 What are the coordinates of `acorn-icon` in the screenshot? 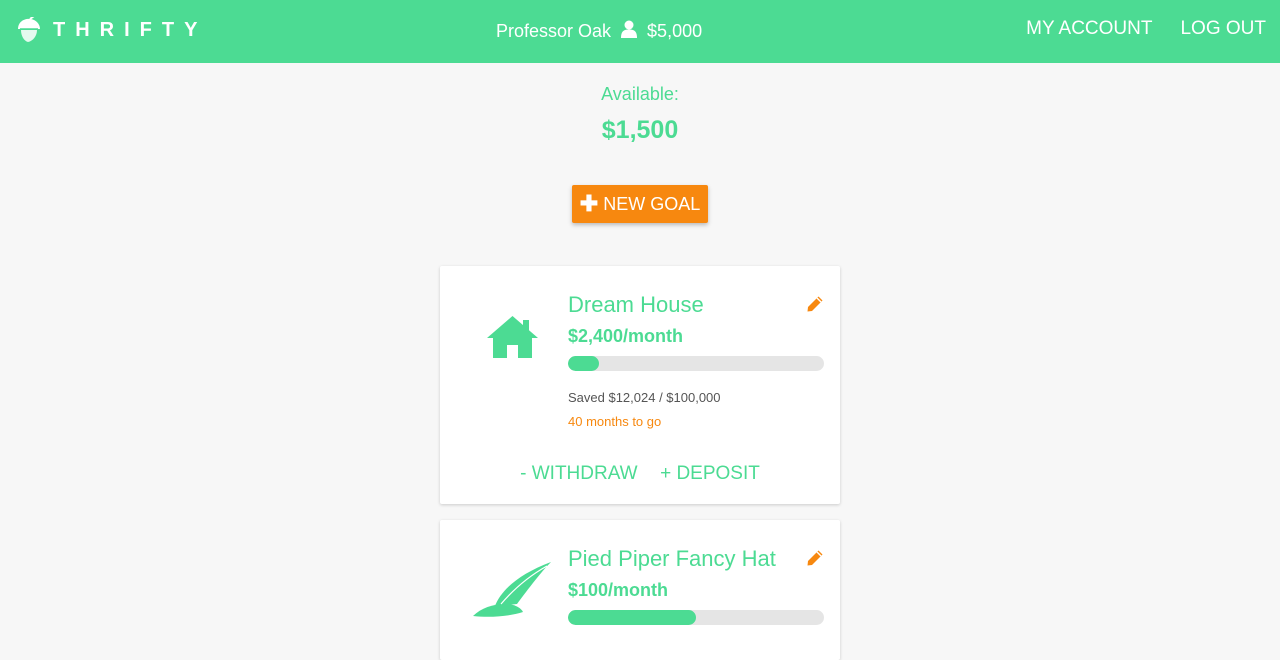 It's located at (29, 29).